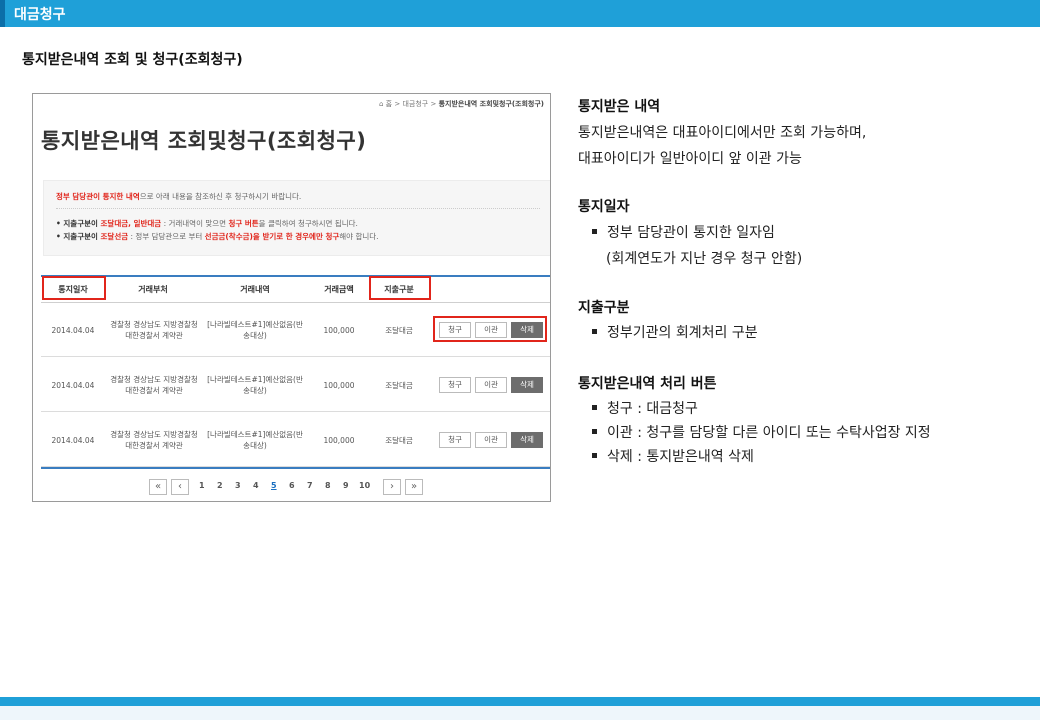  I want to click on note-heading-date: 통지일자, so click(604, 207).